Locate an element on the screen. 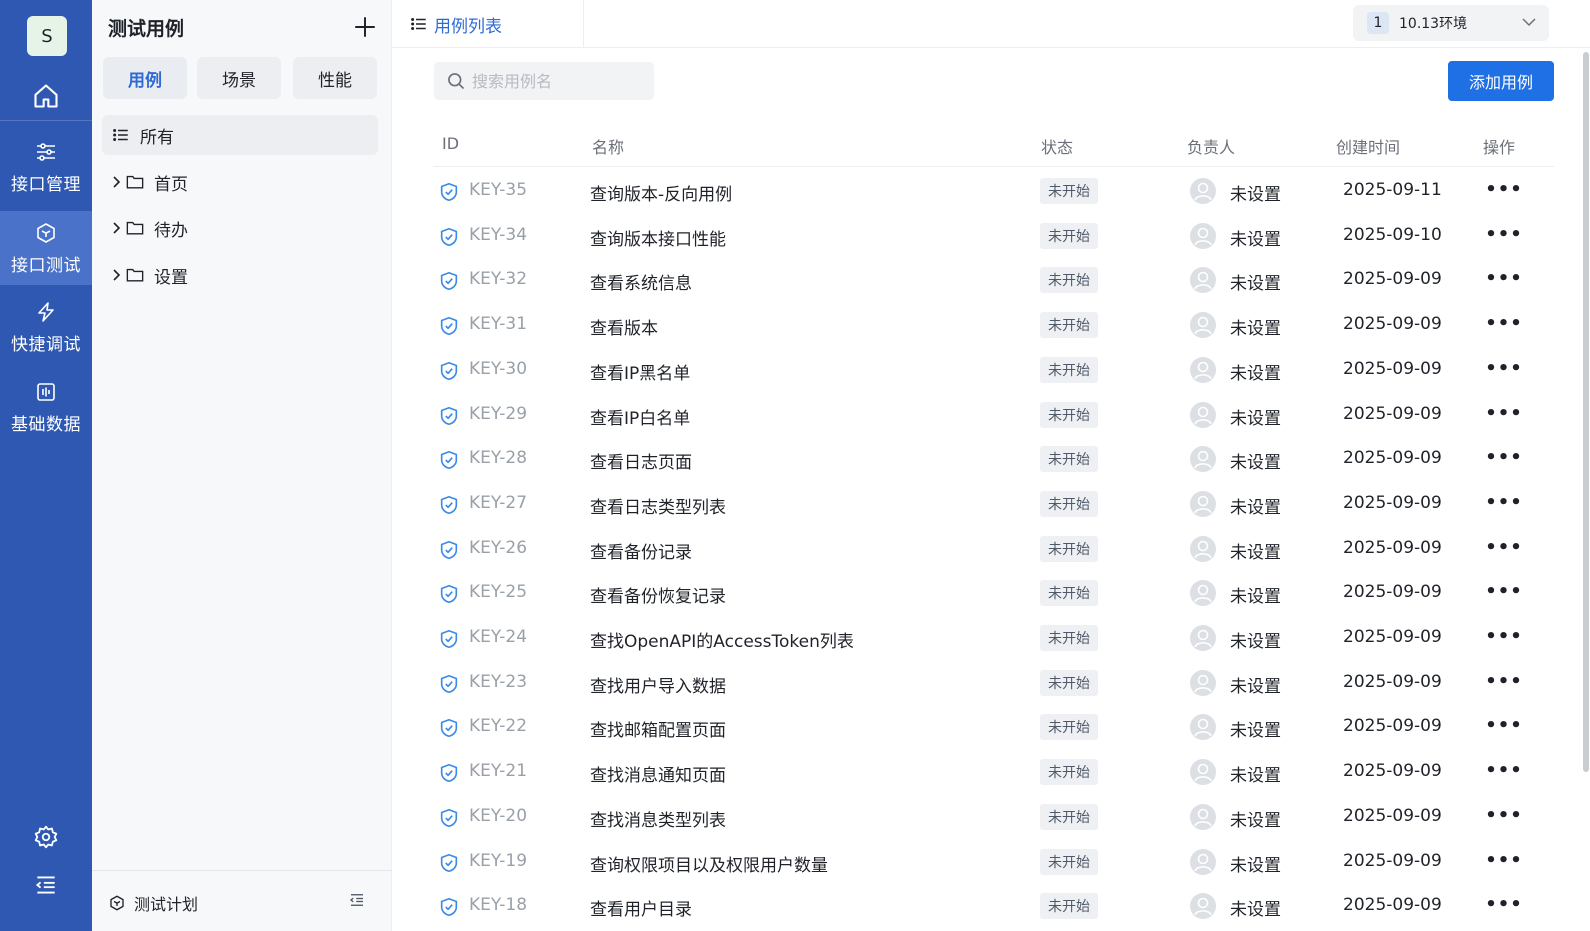  case-name: 查询权限项目以及权限用户数量 is located at coordinates (709, 863).